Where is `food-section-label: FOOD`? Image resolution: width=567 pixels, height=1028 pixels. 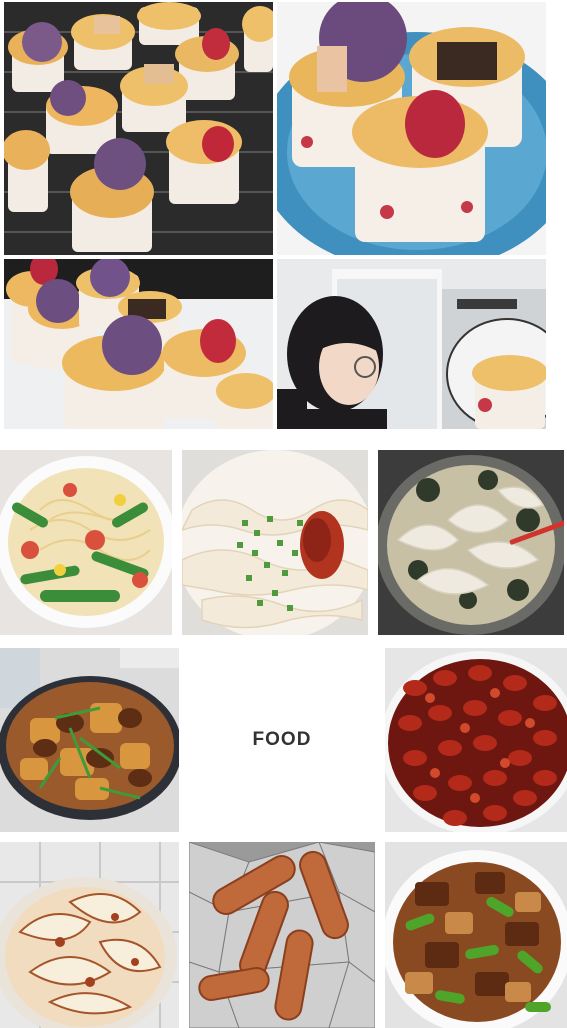 food-section-label: FOOD is located at coordinates (282, 740).